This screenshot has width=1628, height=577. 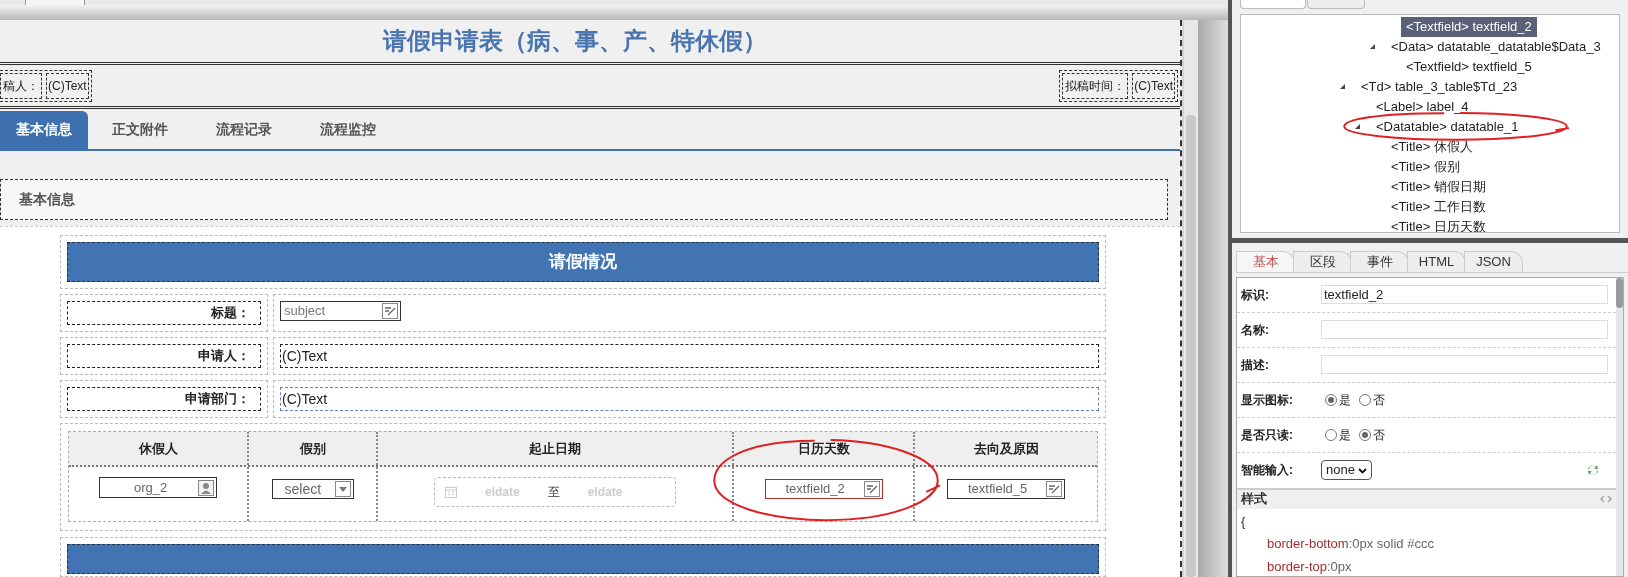 I want to click on column-header: 起止日期, so click(x=556, y=448).